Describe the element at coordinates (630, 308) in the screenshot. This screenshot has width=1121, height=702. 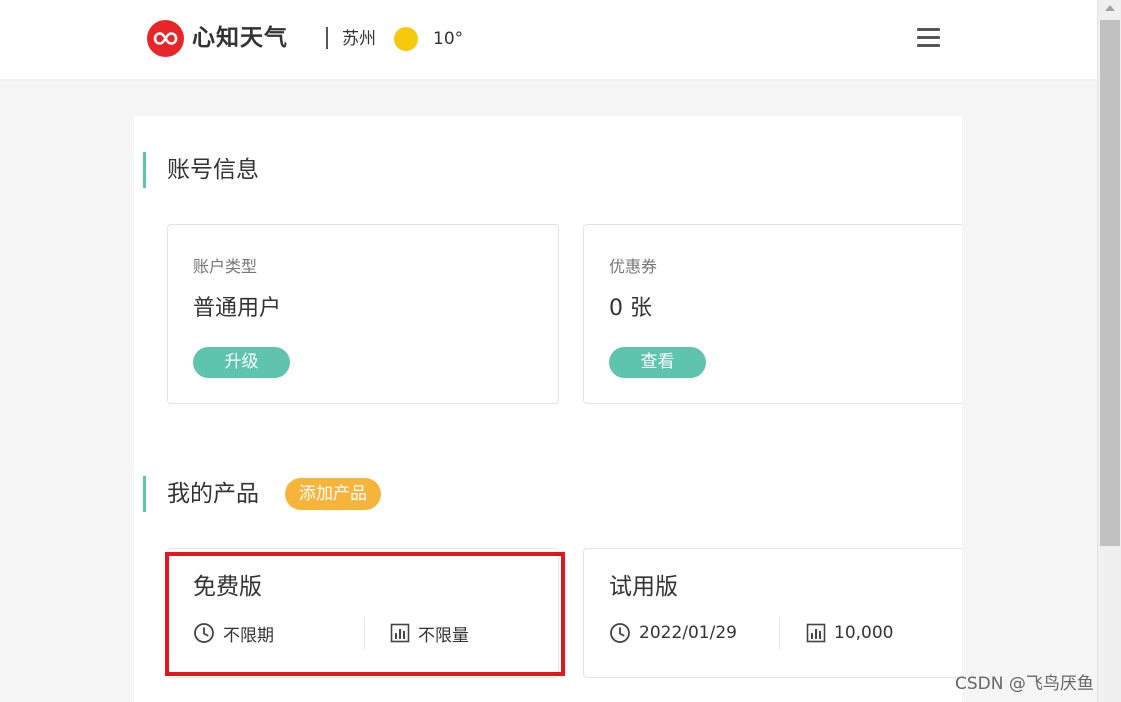
I see `coupon-value: 0 张` at that location.